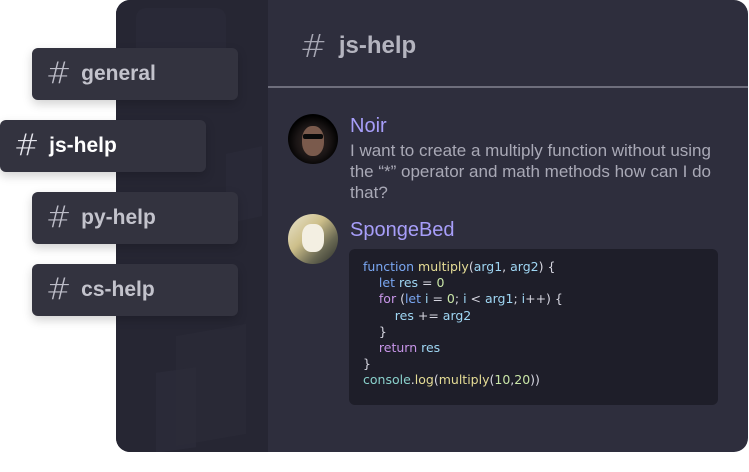 The width and height of the screenshot is (749, 472). Describe the element at coordinates (451, 380) in the screenshot. I see `code-line: console.log(multiply(10,20))` at that location.